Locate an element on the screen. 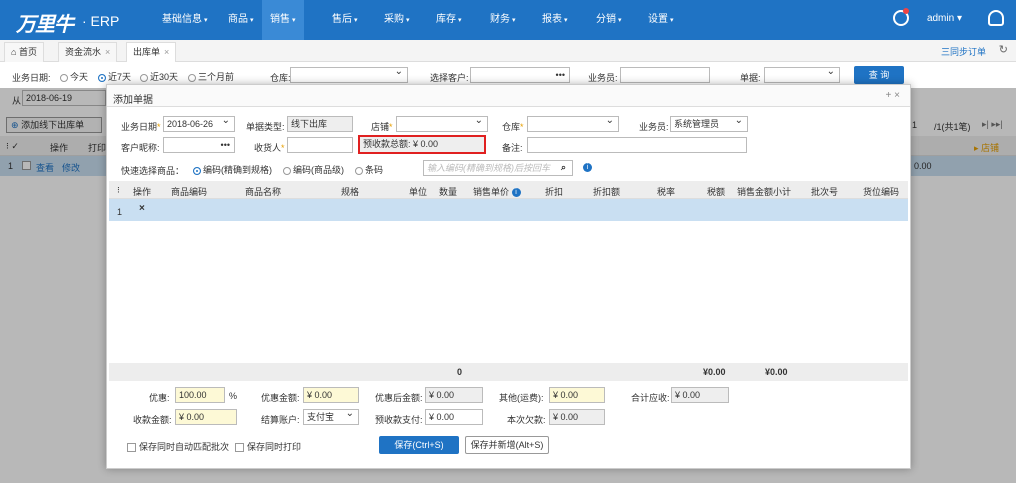 The image size is (1016, 483). nav-distribution: 分销 ▾ is located at coordinates (609, 20).